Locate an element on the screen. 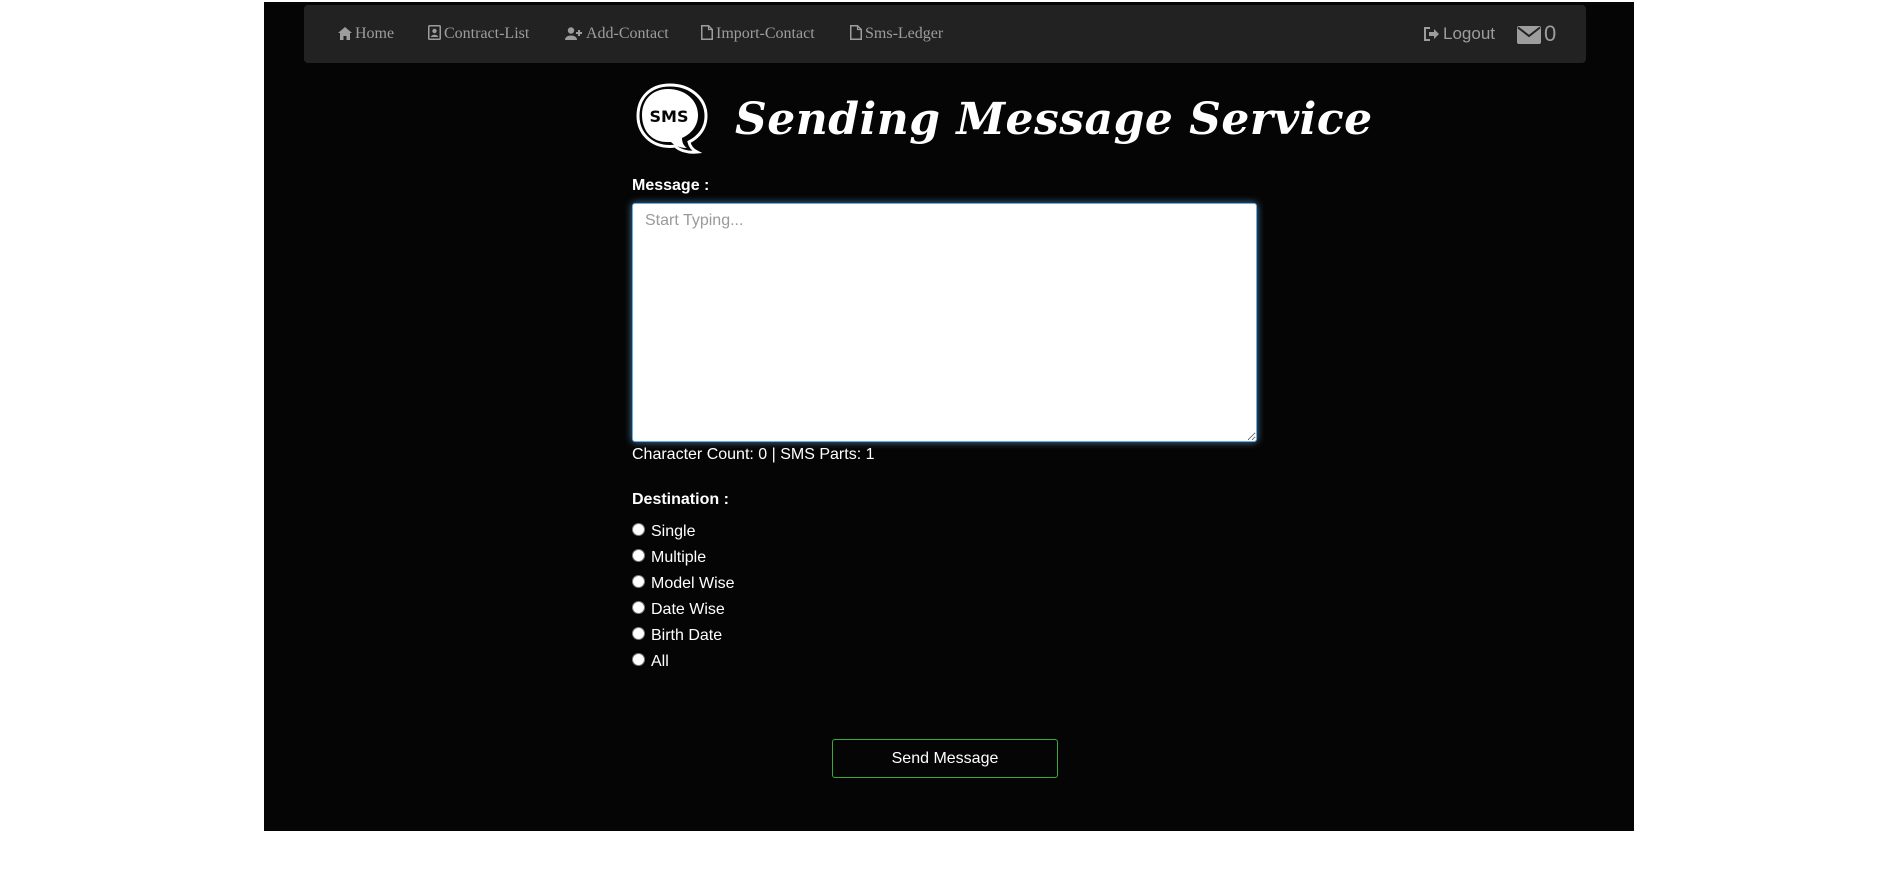  nav-logout: Logout is located at coordinates (1459, 34).